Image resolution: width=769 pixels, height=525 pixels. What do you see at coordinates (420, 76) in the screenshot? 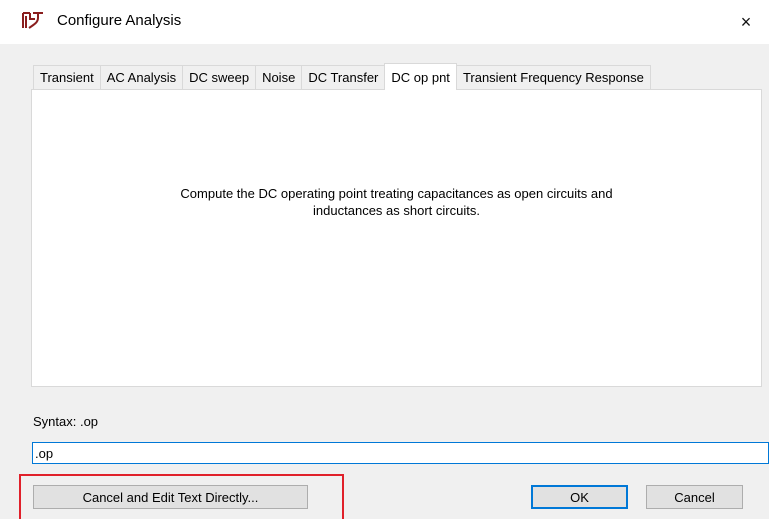
I see `tab-dc-op-pnt: DC op pnt` at bounding box center [420, 76].